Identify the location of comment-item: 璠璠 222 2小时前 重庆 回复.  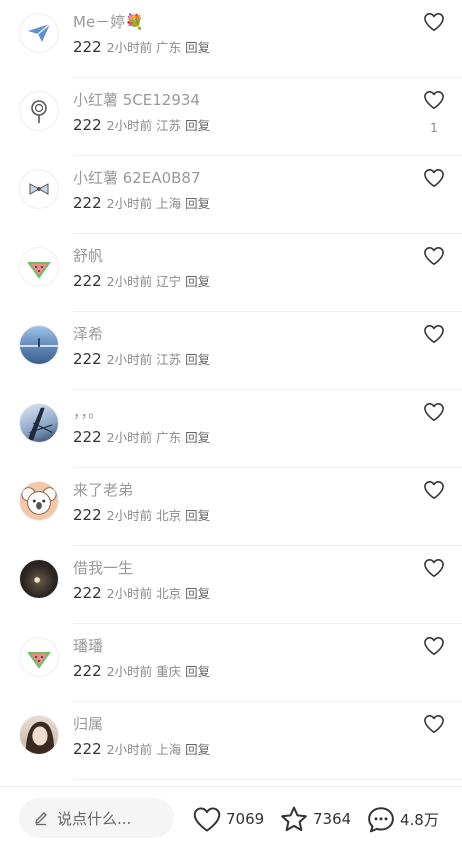
(231, 663).